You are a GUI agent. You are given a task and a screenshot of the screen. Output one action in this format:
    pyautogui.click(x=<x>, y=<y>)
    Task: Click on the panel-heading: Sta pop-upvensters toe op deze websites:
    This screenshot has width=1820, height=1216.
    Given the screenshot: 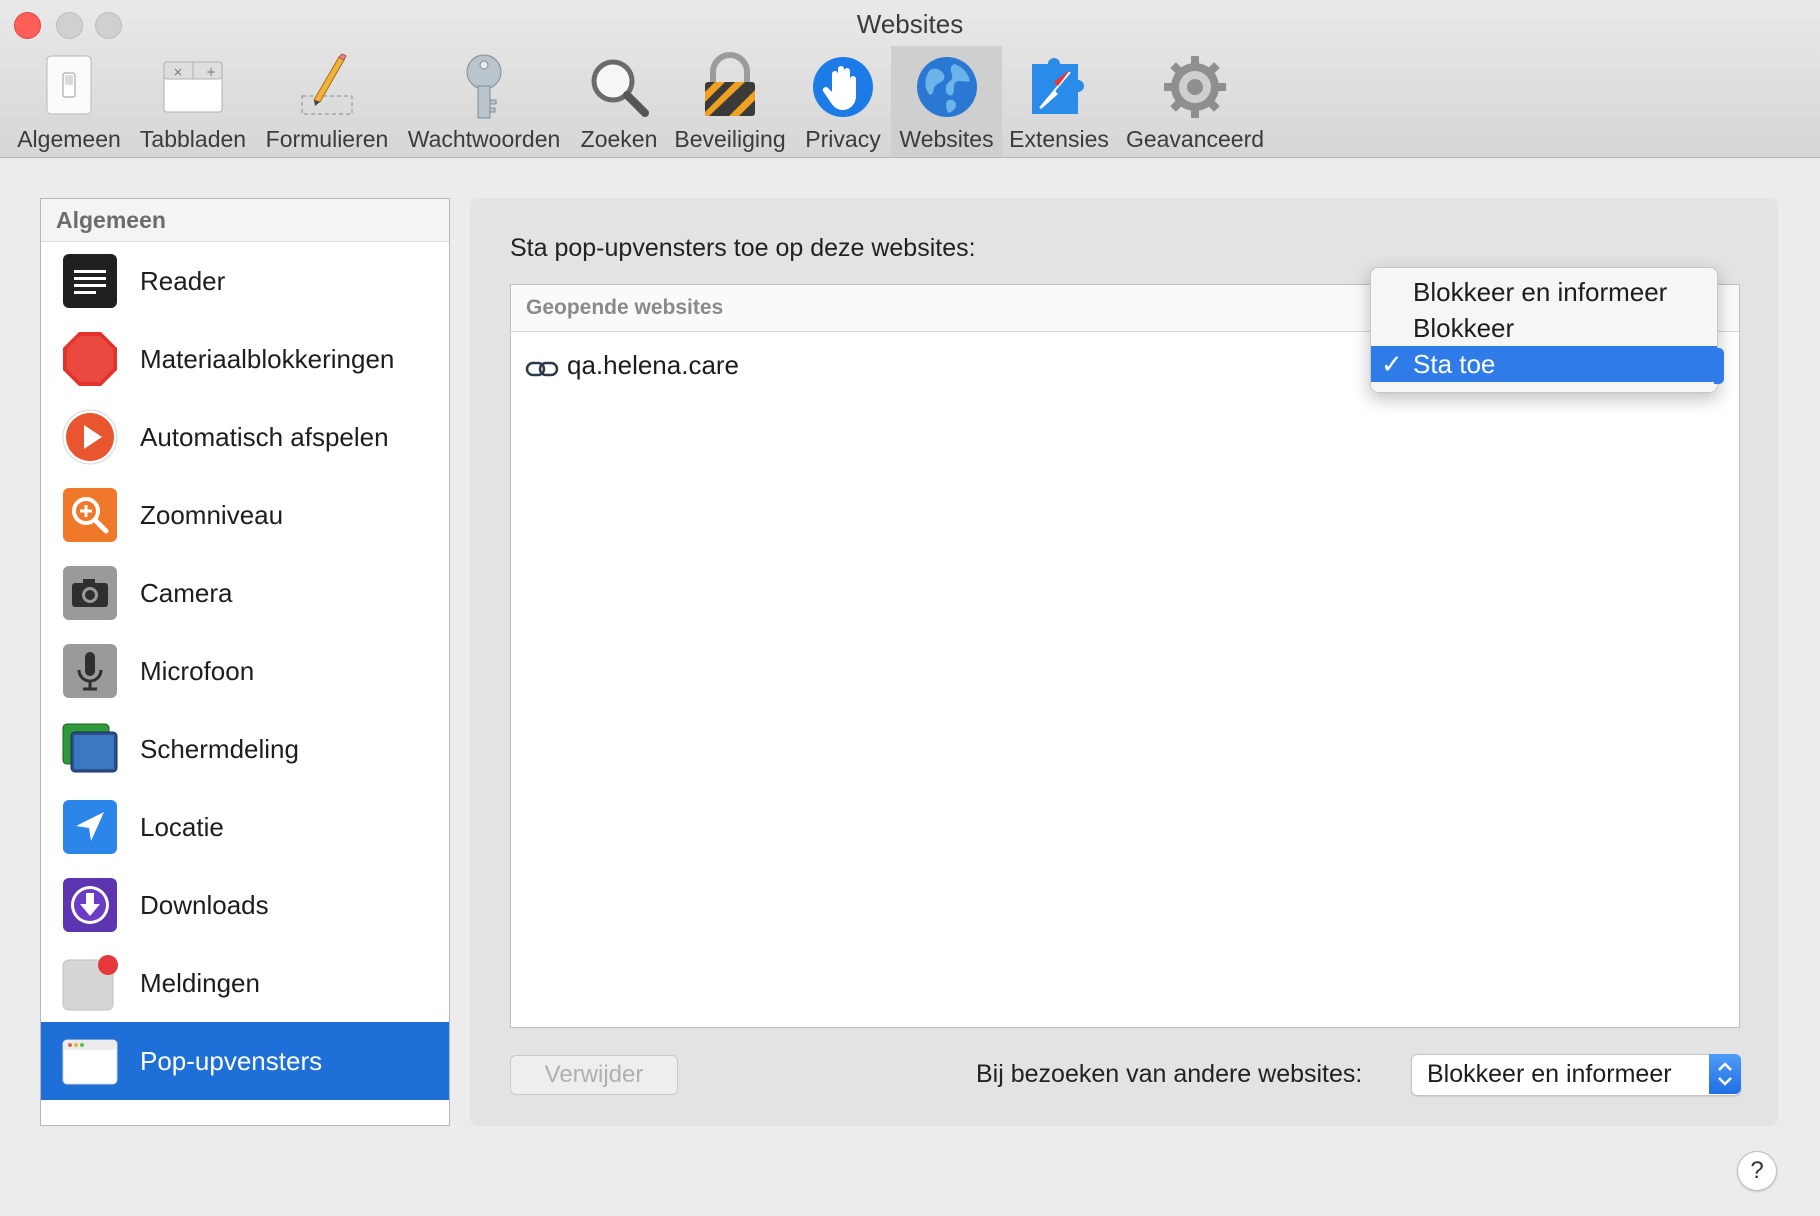 What is the action you would take?
    pyautogui.click(x=743, y=248)
    